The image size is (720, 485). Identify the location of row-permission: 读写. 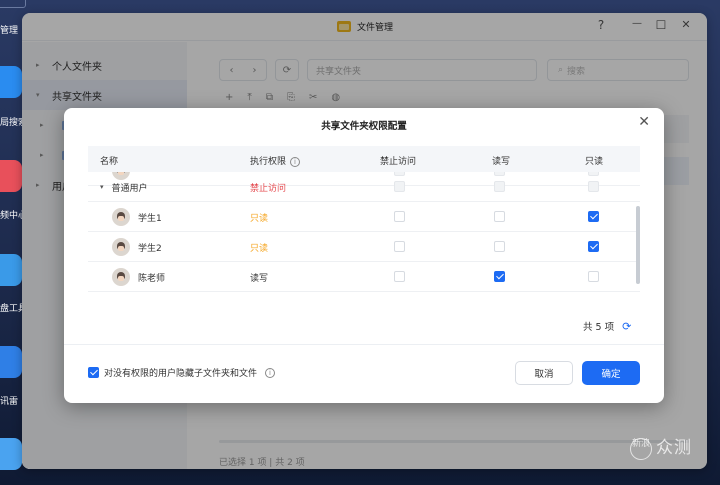
(259, 278).